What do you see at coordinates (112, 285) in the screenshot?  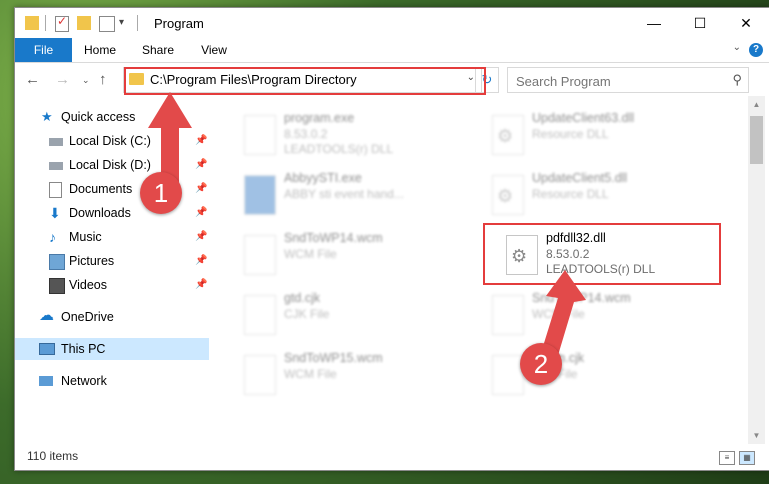 I see `sidebar-item-videos: Videos 📌` at bounding box center [112, 285].